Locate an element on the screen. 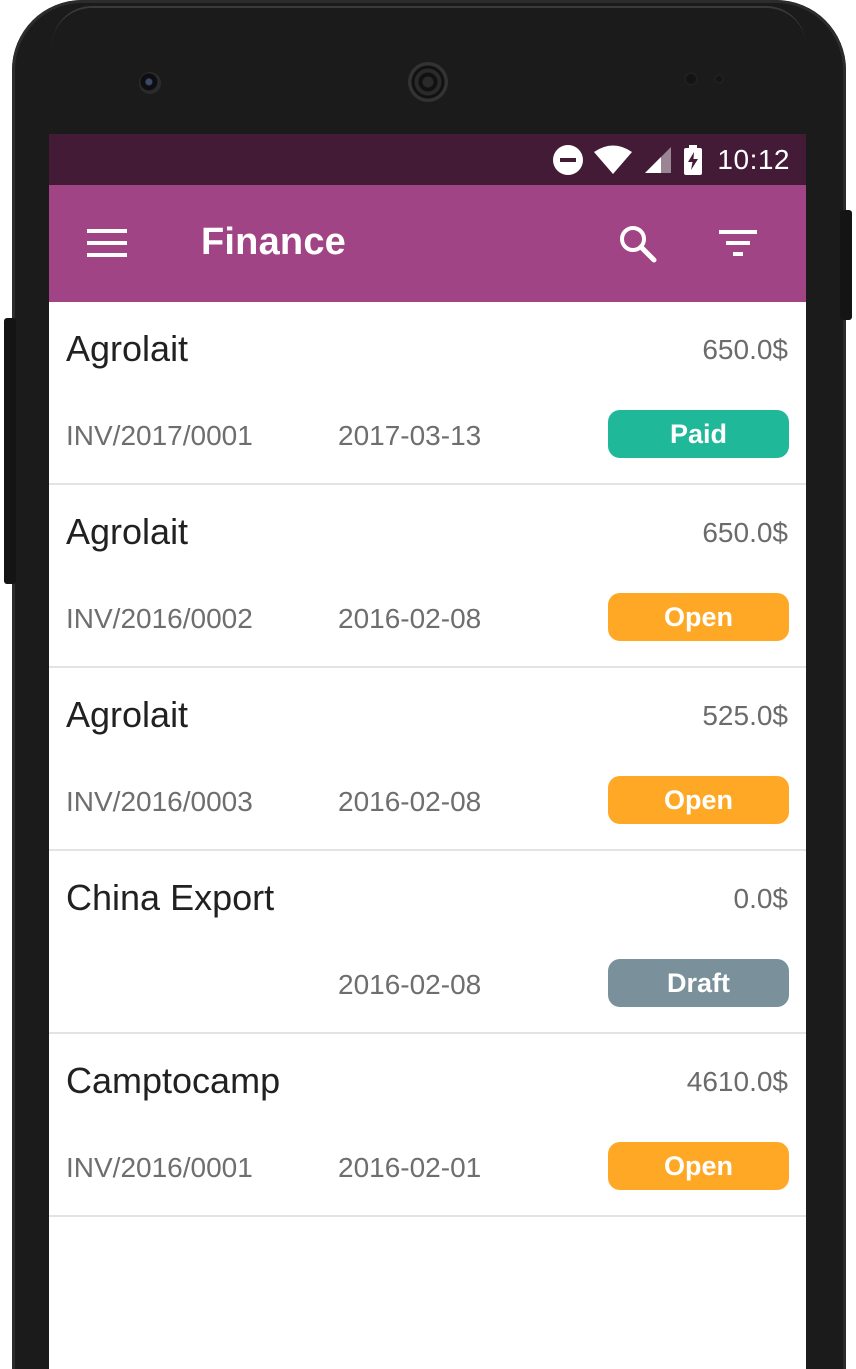 The image size is (856, 1369). invoice-reference: INV/2017/0001 is located at coordinates (159, 435).